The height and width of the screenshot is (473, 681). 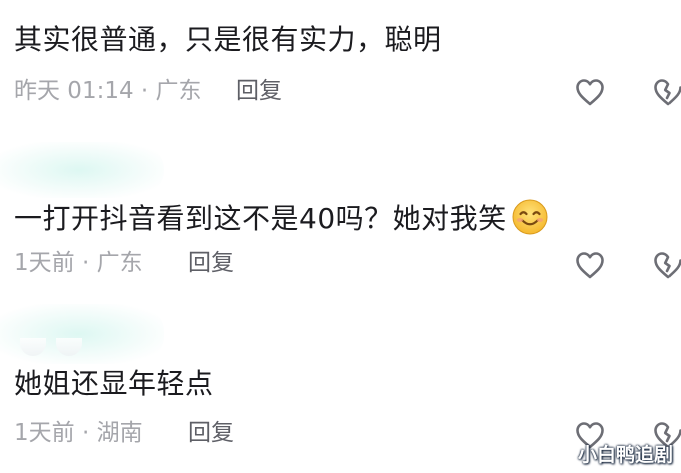 What do you see at coordinates (625, 455) in the screenshot?
I see `watermark: 小白鸭追剧` at bounding box center [625, 455].